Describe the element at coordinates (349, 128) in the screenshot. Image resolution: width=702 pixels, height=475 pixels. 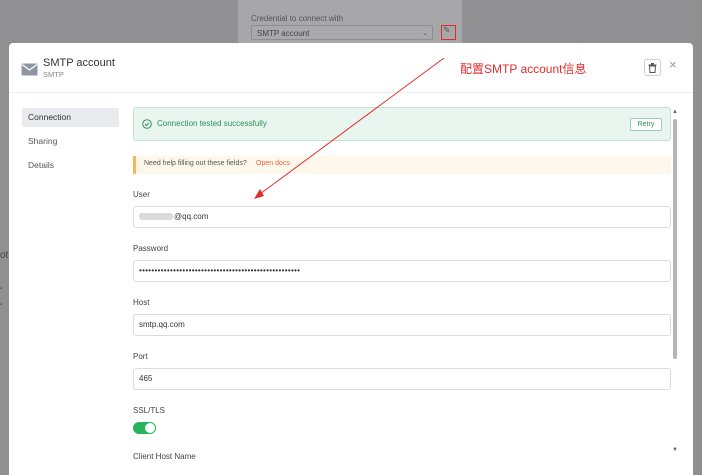
I see `annotation-arrow` at that location.